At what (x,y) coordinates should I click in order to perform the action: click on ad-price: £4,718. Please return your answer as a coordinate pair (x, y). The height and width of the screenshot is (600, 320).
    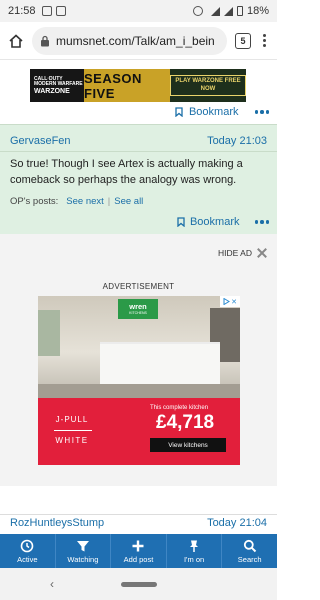
    Looking at the image, I should click on (185, 422).